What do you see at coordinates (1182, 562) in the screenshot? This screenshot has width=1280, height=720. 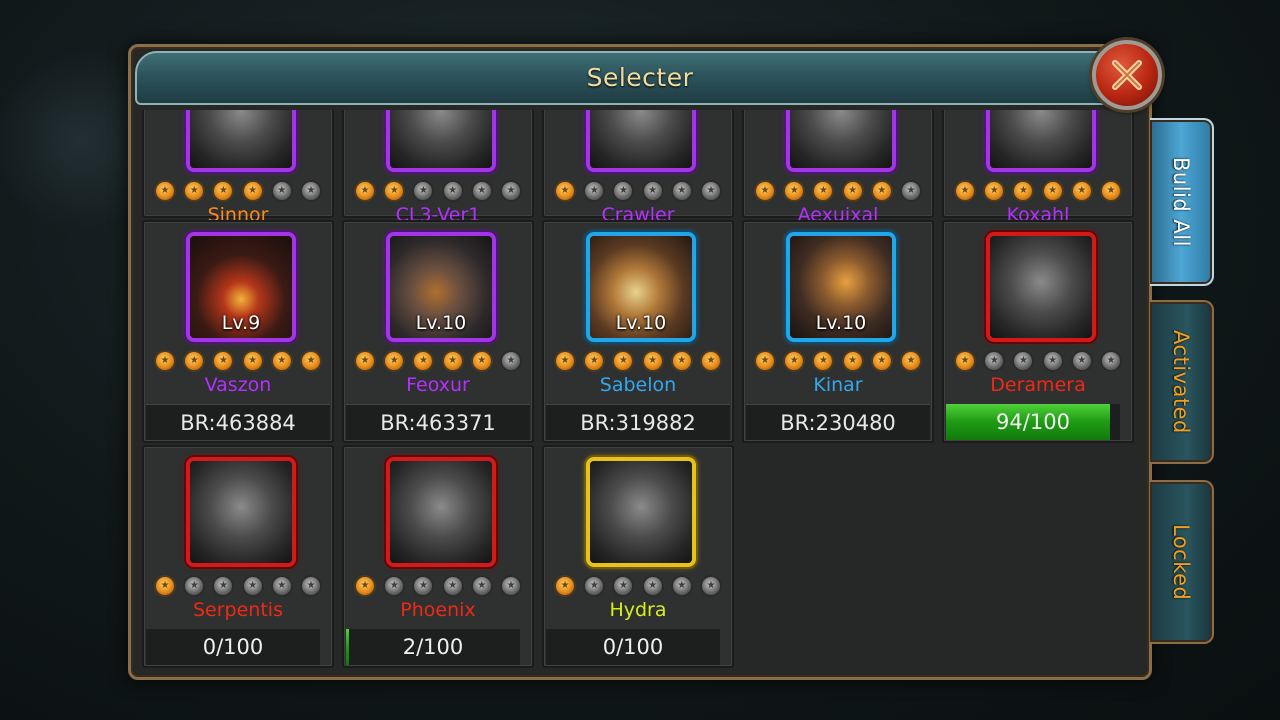 I see `tab-locked: Locked` at bounding box center [1182, 562].